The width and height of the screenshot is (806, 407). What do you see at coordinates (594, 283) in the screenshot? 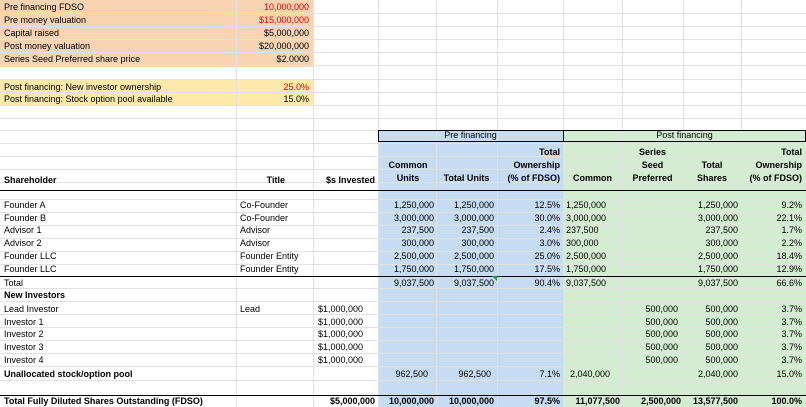
I see `total-post-common: 9,037,500` at bounding box center [594, 283].